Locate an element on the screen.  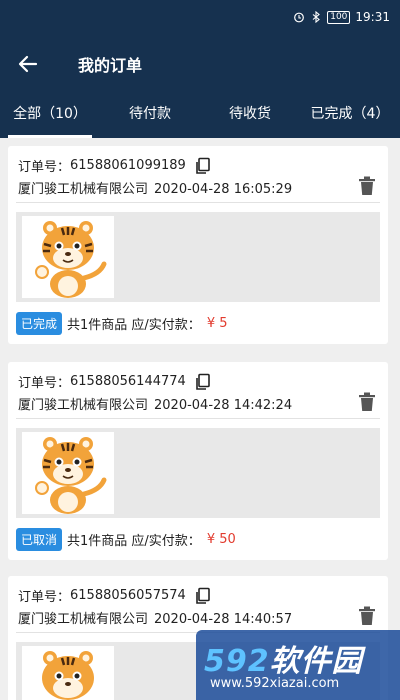
order-number-row: 订单号： 61588056144774 is located at coordinates (115, 381).